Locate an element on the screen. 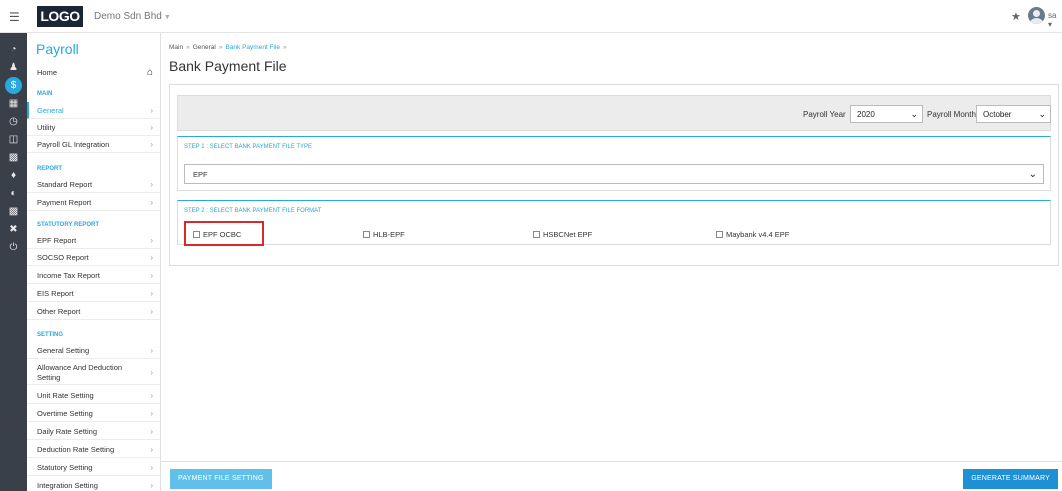  sidebar-item-utility: Utility › is located at coordinates (93, 127).